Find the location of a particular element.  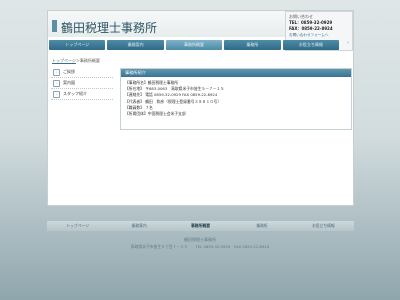

footer-link-services: 業務案内 is located at coordinates (138, 226).